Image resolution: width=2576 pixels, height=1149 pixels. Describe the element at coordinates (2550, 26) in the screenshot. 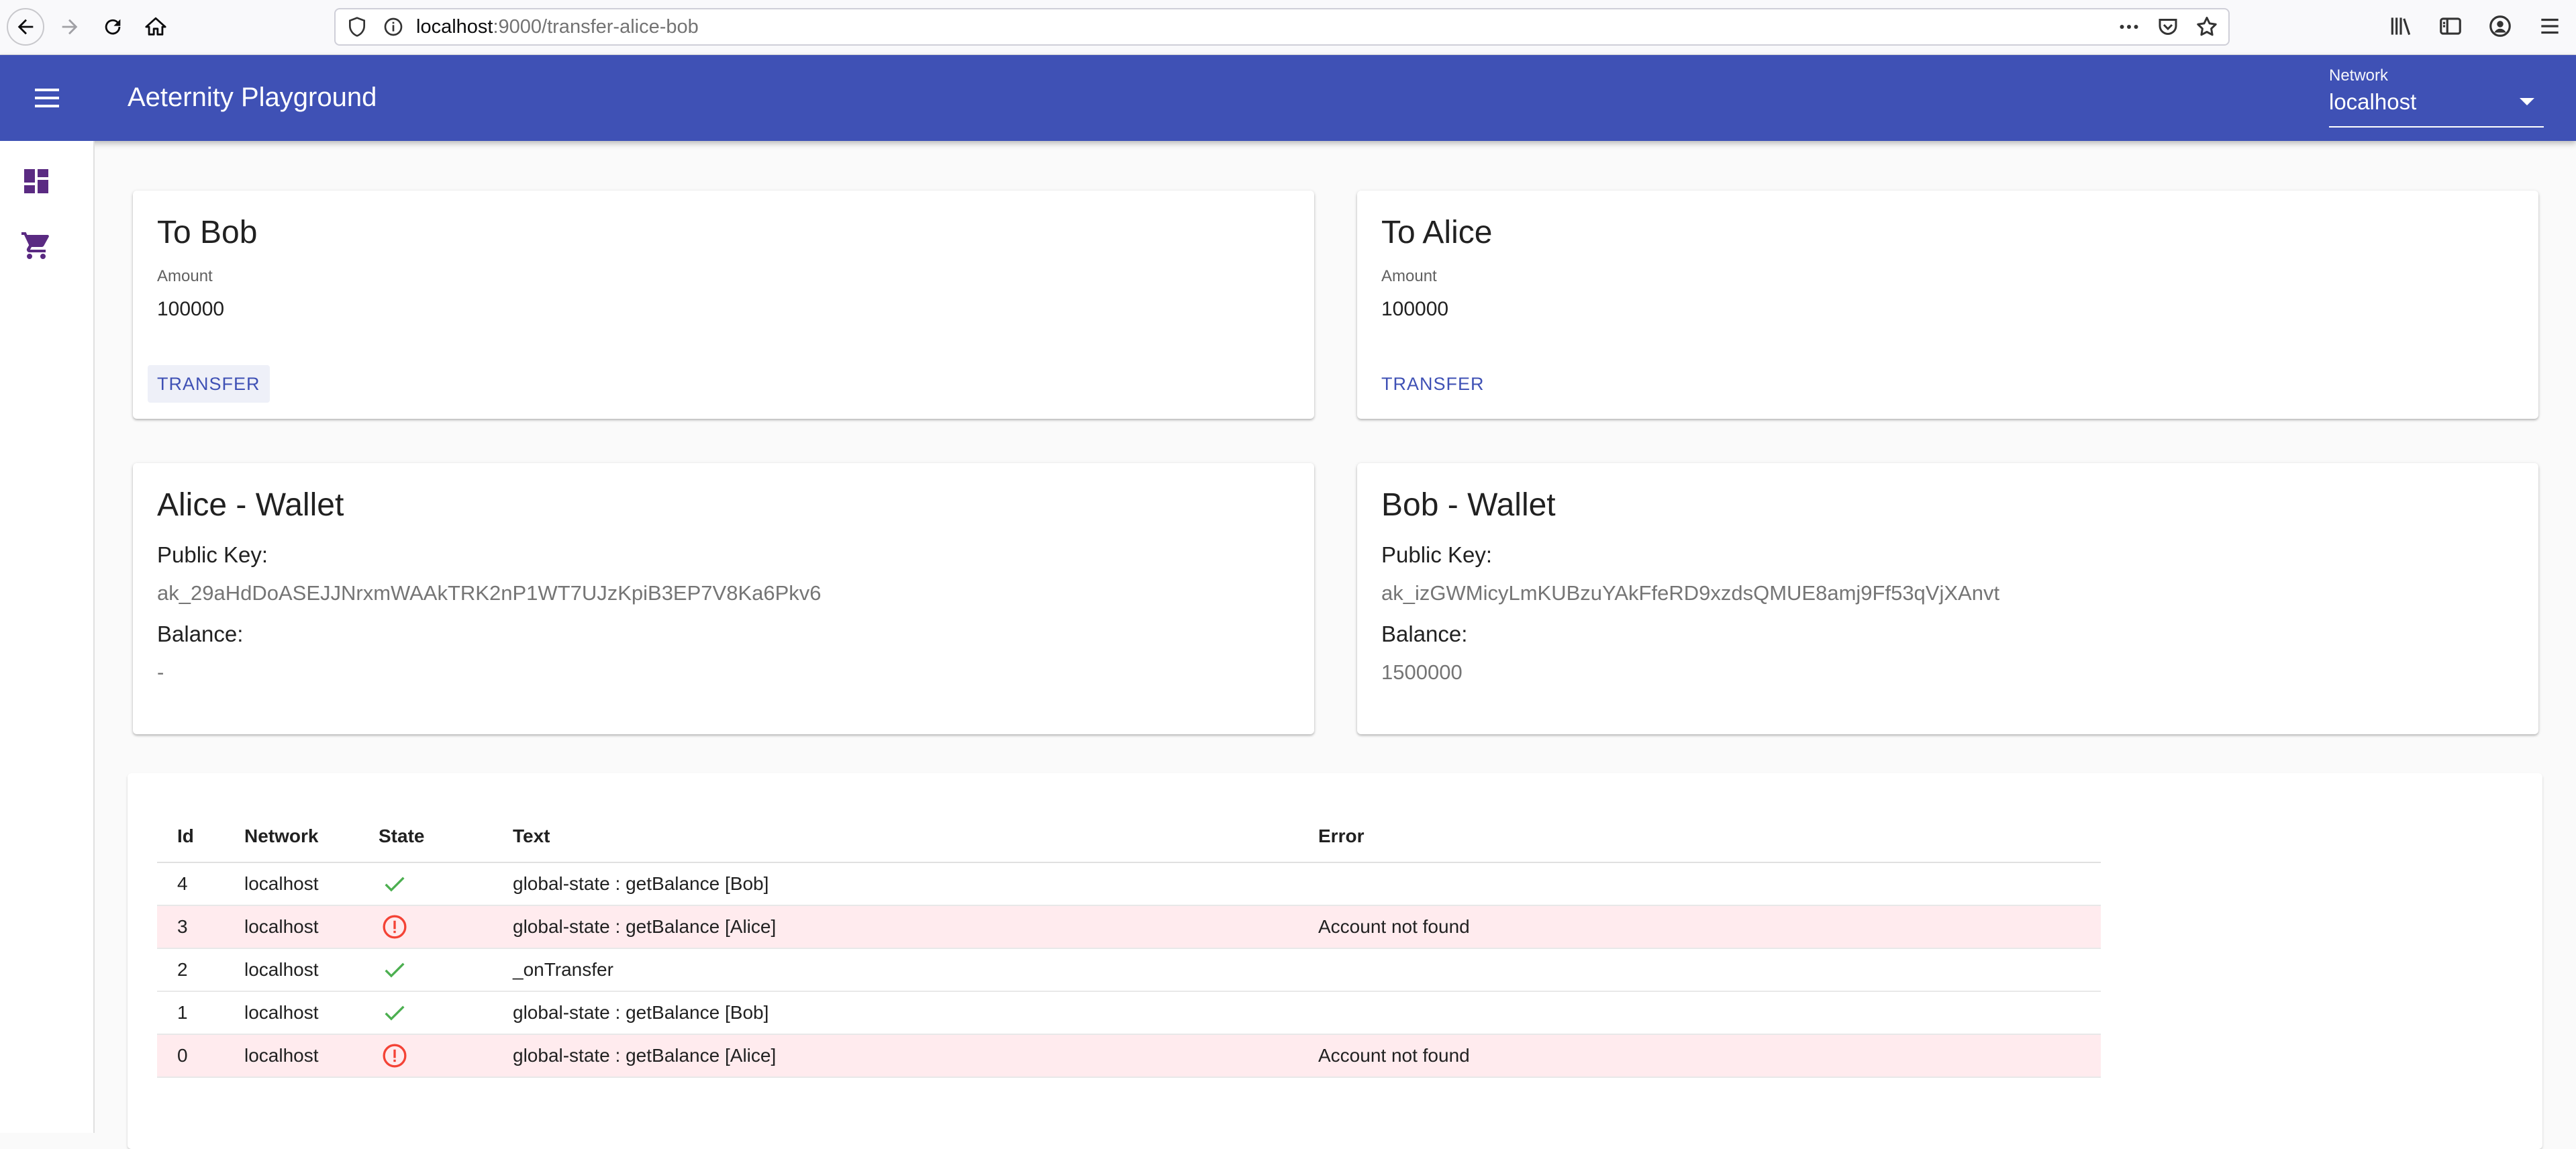

I see `hamburger-menu-icon` at that location.